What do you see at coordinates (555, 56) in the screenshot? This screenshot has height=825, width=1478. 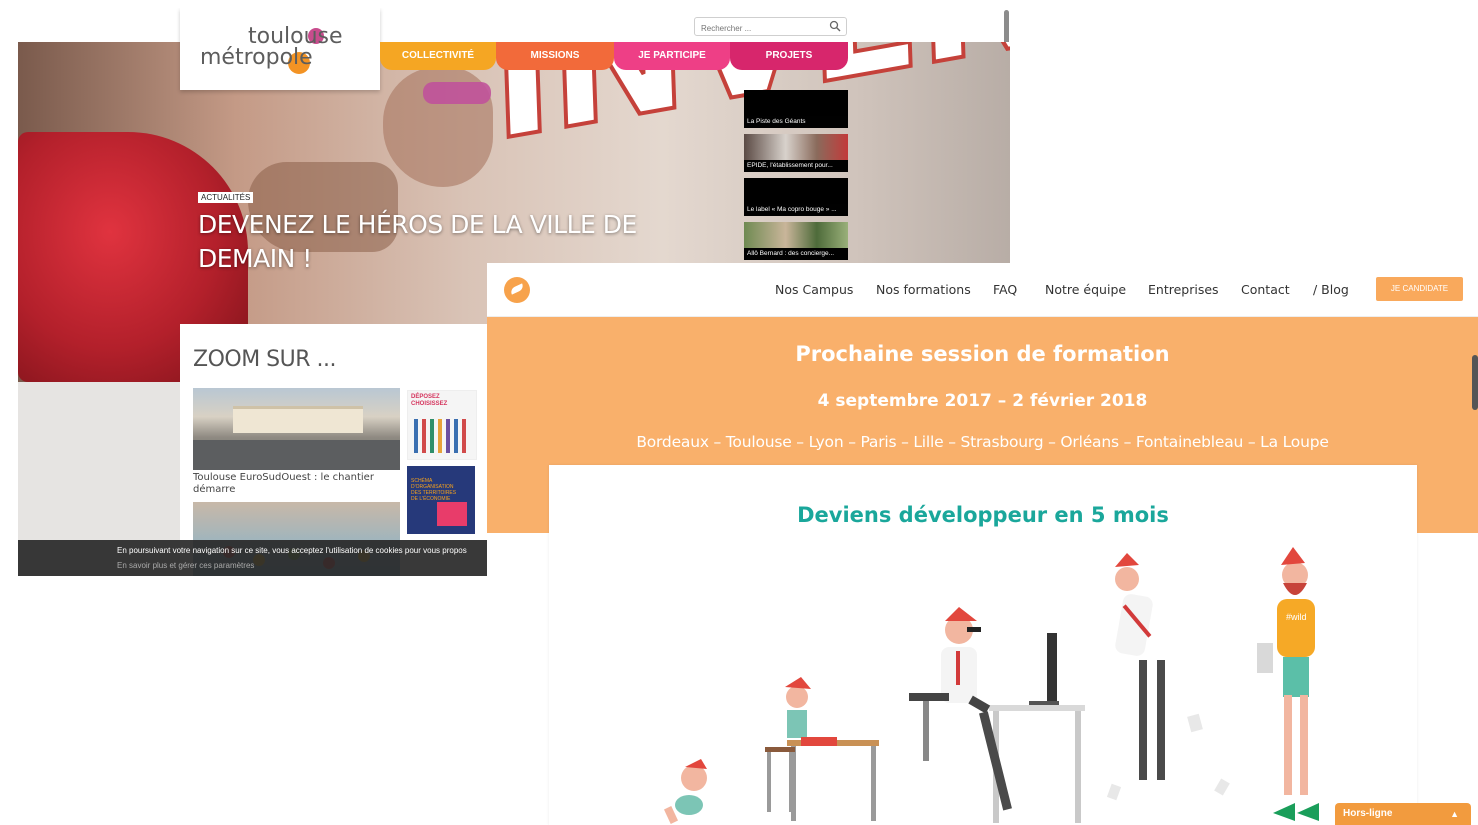 I see `nav-missions: MISSIONS` at bounding box center [555, 56].